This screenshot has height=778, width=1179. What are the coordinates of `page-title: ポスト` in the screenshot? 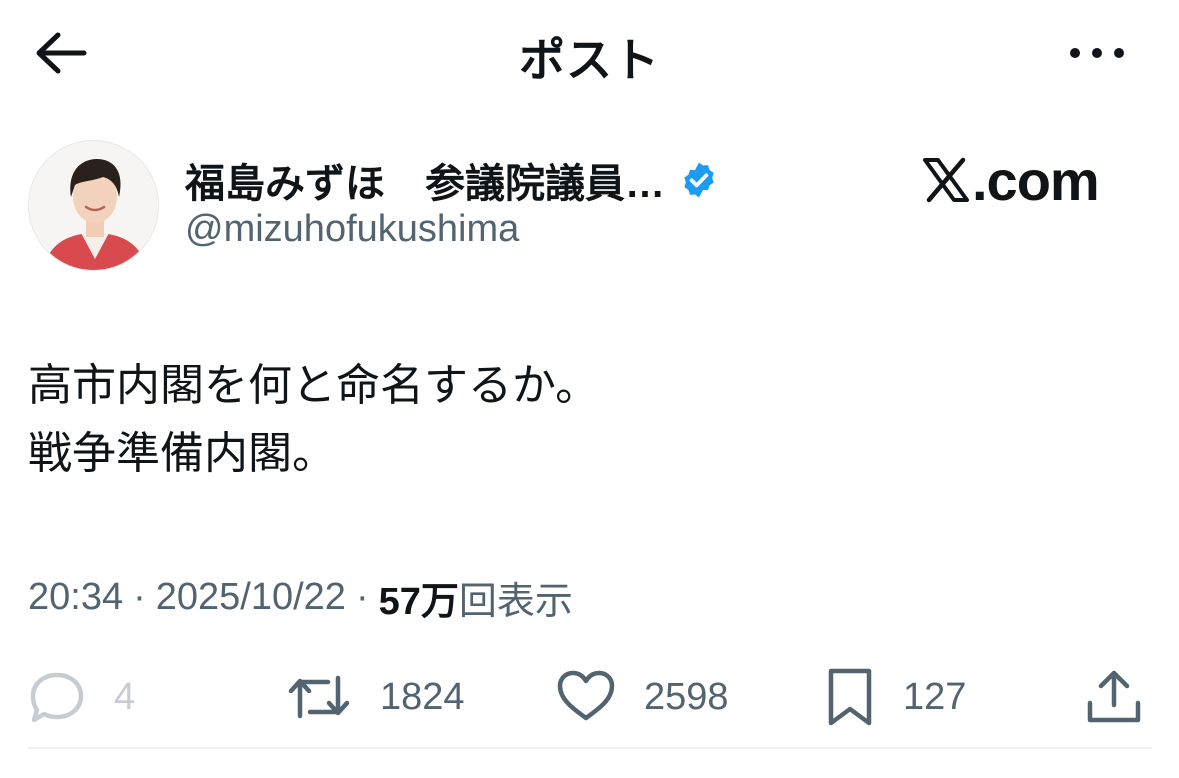 It's located at (589, 60).